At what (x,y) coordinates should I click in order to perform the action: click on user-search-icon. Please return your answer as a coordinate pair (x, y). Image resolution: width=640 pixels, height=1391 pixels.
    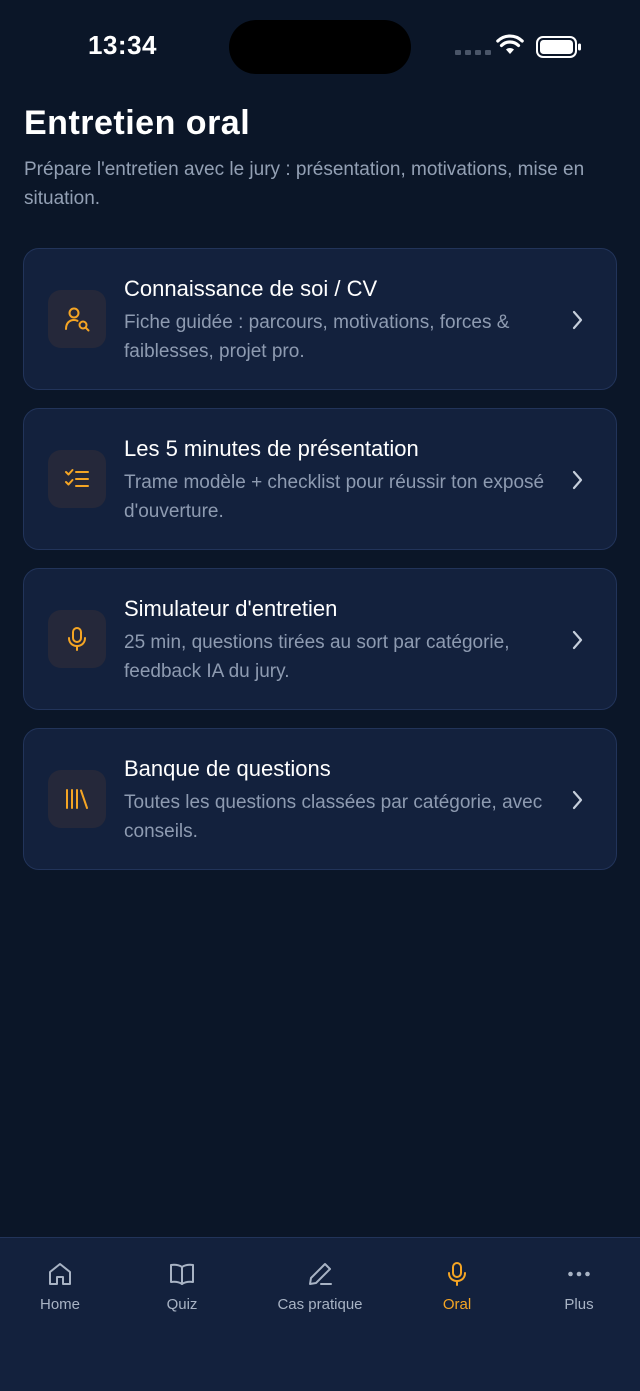
    Looking at the image, I should click on (77, 319).